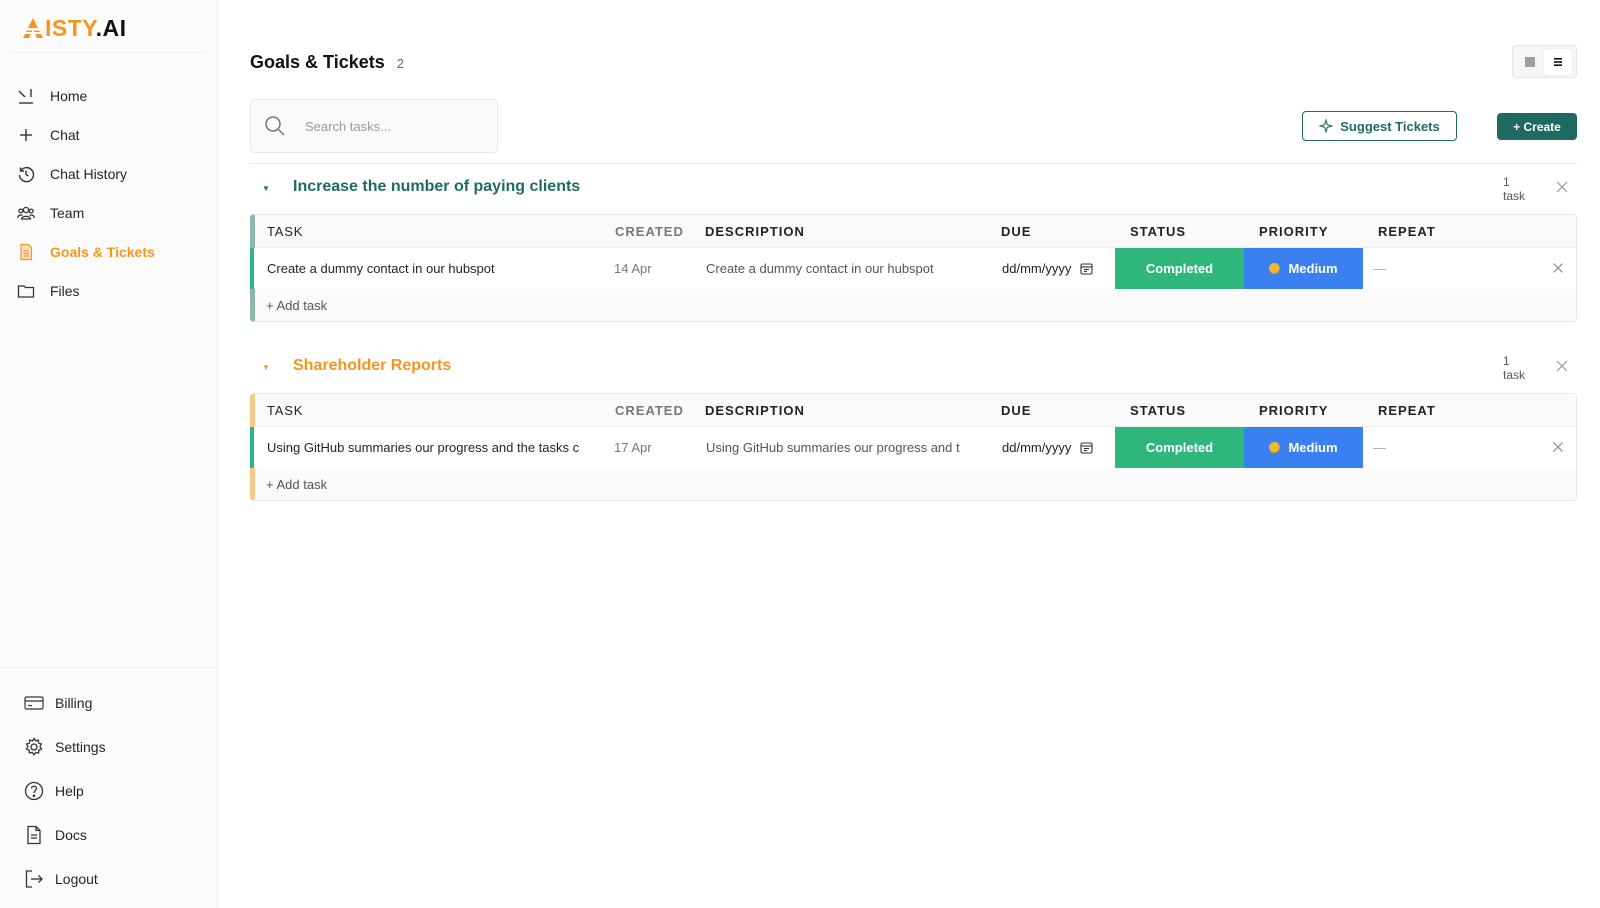 This screenshot has height=908, width=1600. Describe the element at coordinates (33, 28) in the screenshot. I see `logo-mark-icon` at that location.